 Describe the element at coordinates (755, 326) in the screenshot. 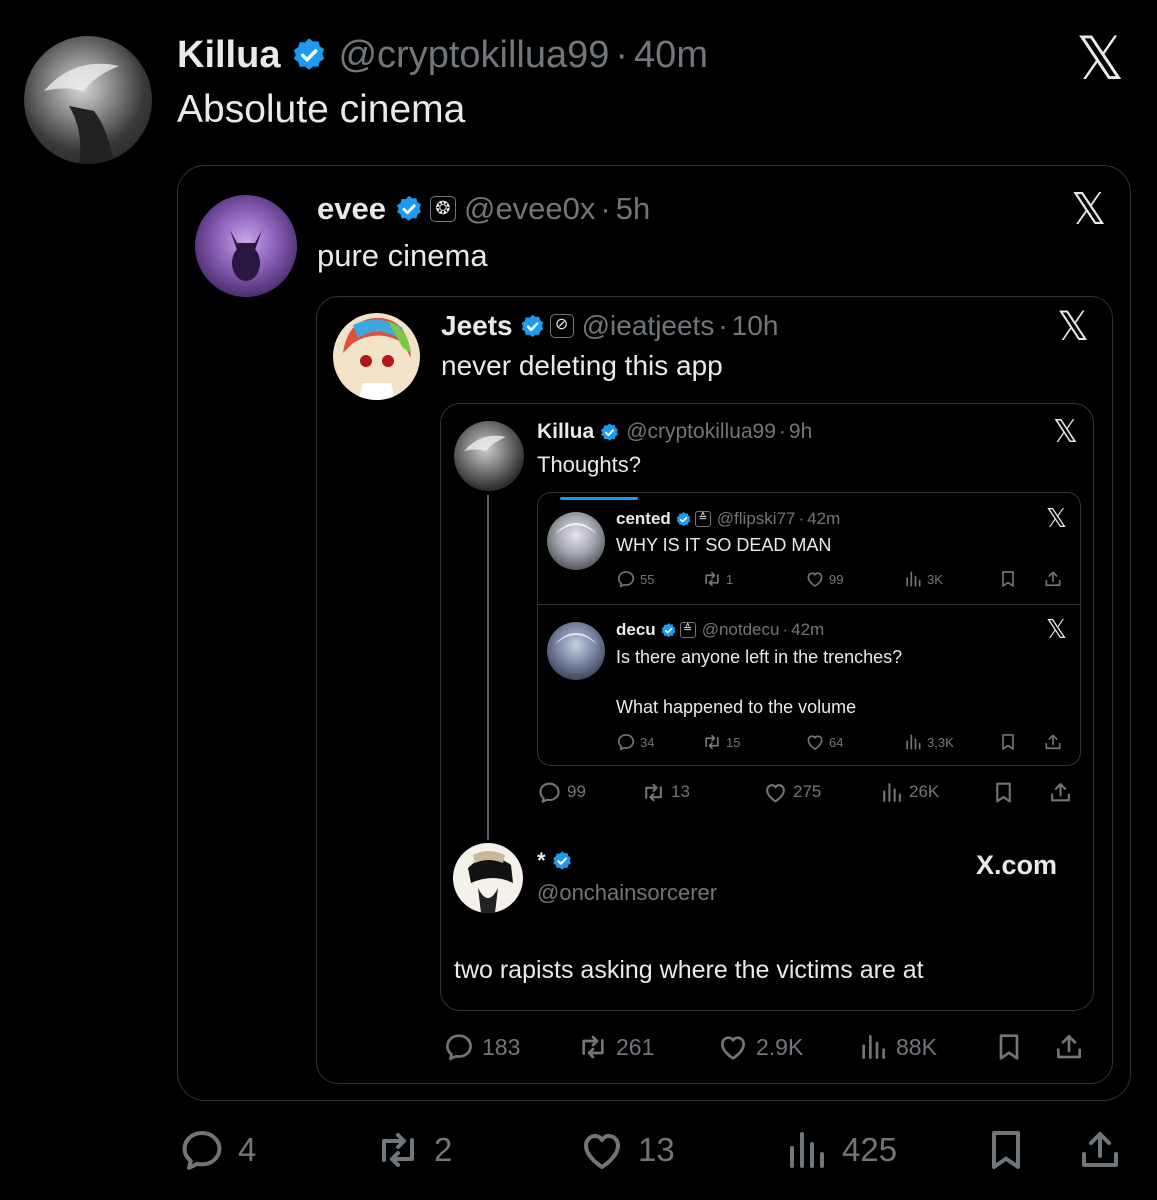

I see `post-time: 10h` at that location.